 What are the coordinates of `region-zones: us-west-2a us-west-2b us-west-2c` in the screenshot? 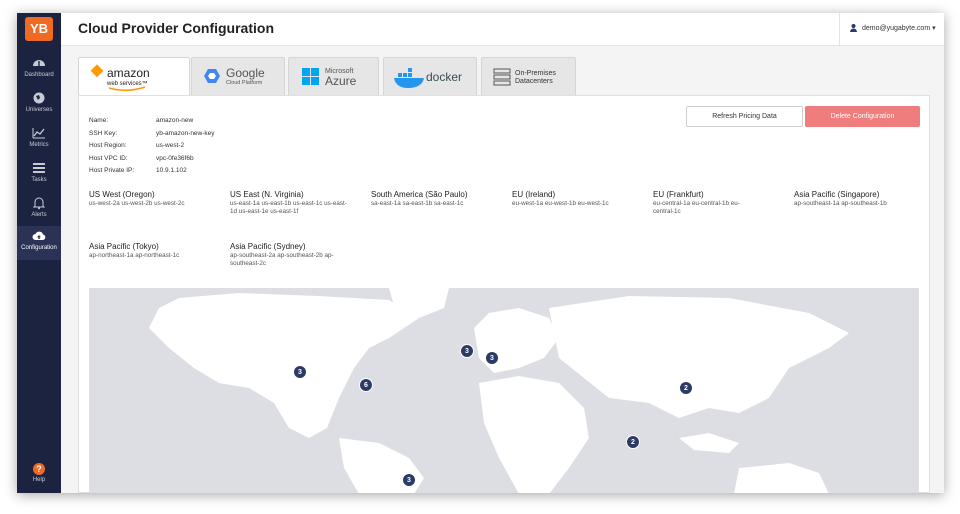 It's located at (137, 203).